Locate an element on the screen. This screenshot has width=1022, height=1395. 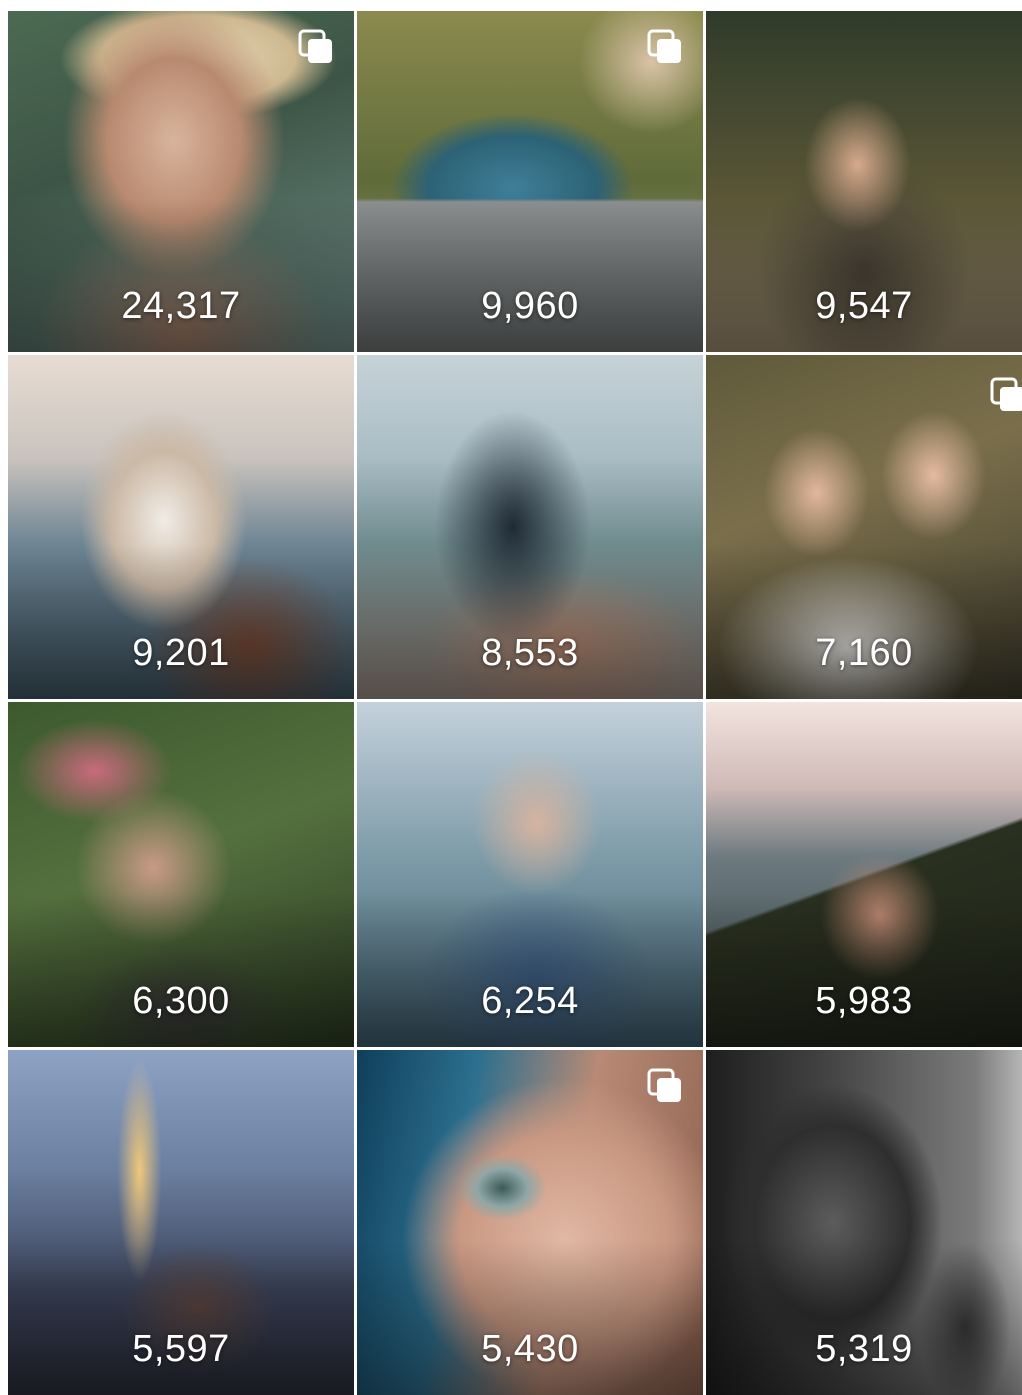
engagement-count: 8,553 is located at coordinates (530, 653).